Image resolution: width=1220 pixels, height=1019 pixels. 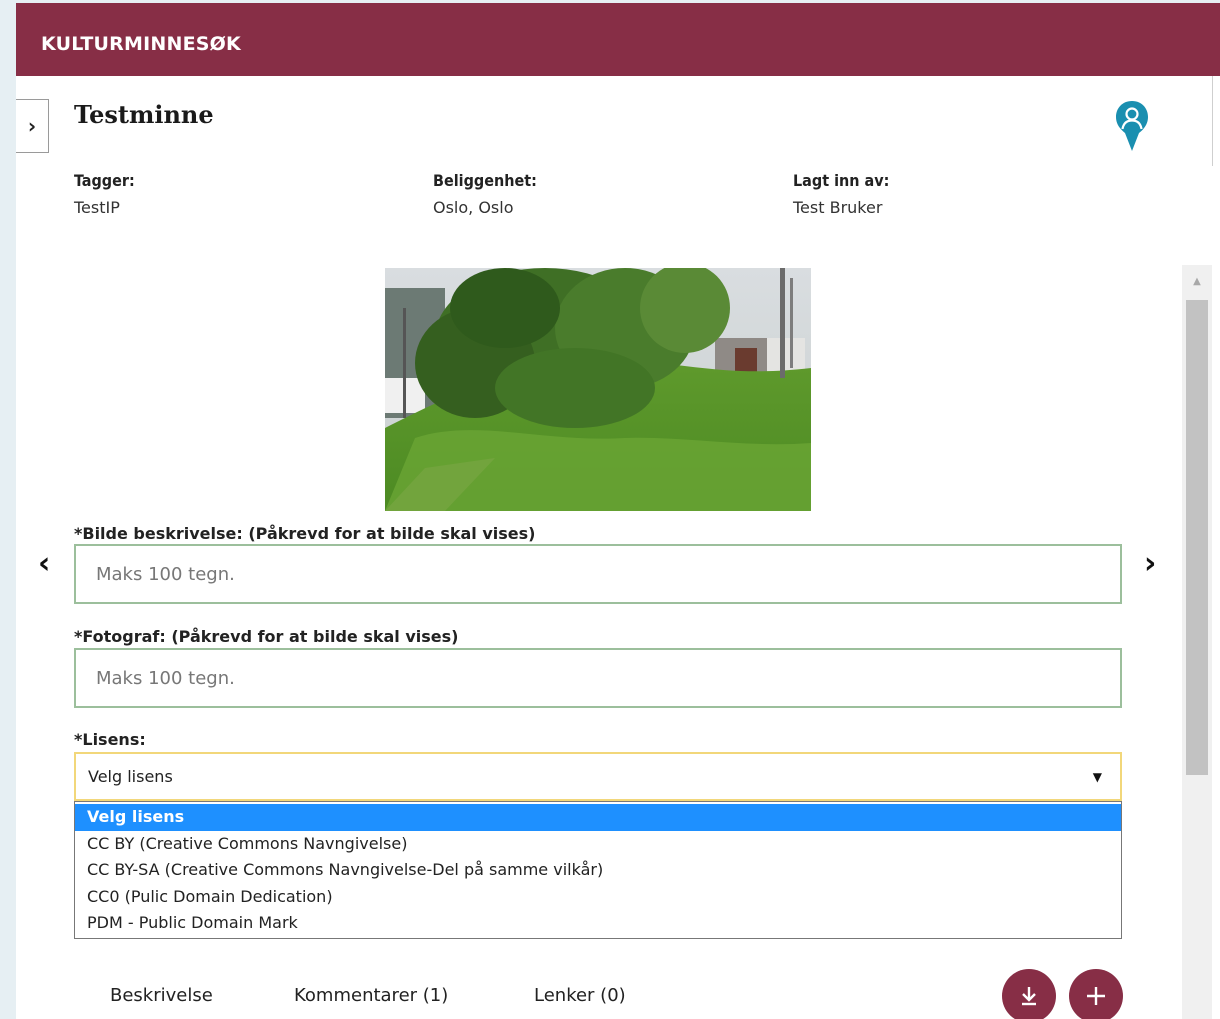 What do you see at coordinates (485, 180) in the screenshot?
I see `location-label: Beliggenhet:` at bounding box center [485, 180].